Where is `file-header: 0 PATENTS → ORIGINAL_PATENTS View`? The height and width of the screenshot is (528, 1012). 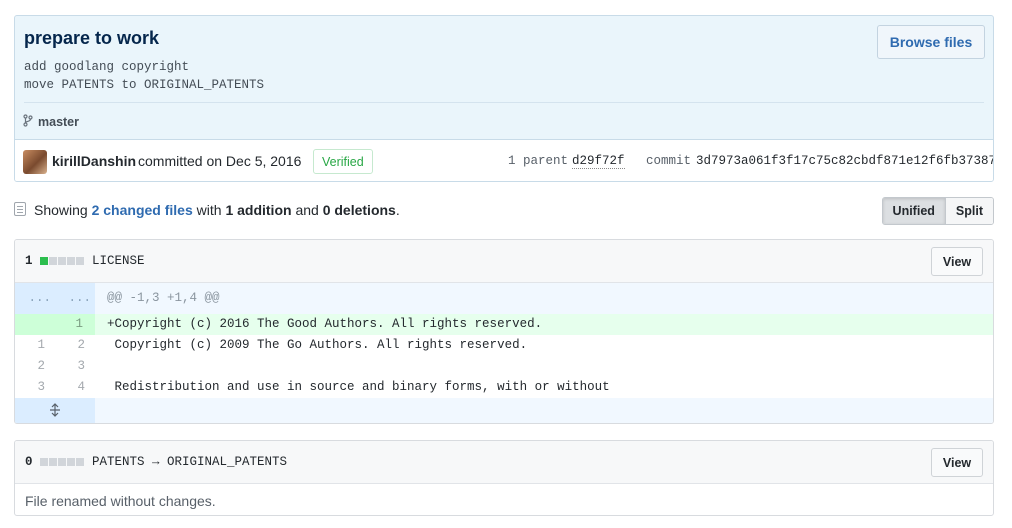
file-header: 0 PATENTS → ORIGINAL_PATENTS View is located at coordinates (504, 462).